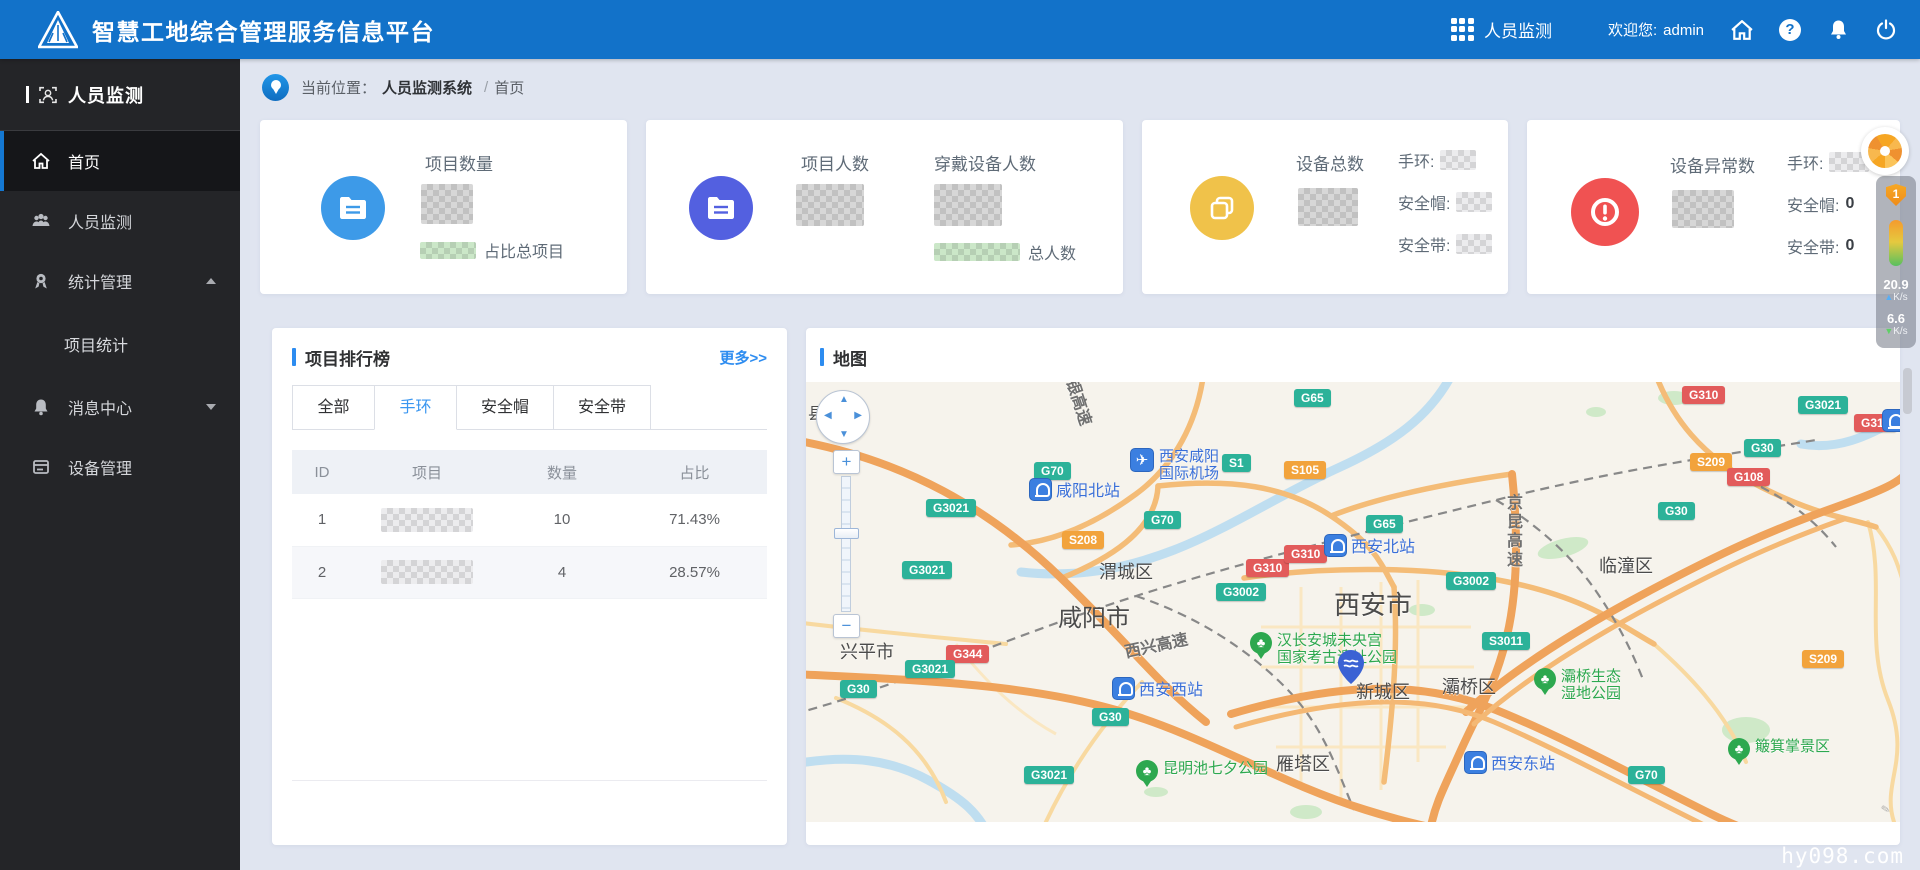 The height and width of the screenshot is (870, 1920). Describe the element at coordinates (505, 407) in the screenshot. I see `tab-helmet: 安全帽` at that location.